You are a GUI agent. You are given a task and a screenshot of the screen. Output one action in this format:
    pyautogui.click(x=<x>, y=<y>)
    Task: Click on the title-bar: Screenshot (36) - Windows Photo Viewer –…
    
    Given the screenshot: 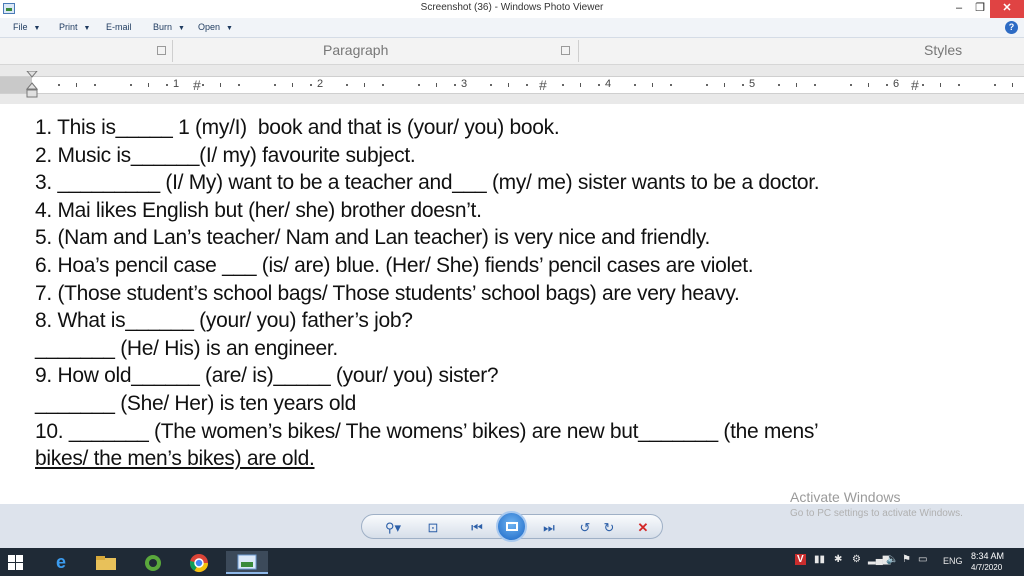 What is the action you would take?
    pyautogui.click(x=512, y=9)
    